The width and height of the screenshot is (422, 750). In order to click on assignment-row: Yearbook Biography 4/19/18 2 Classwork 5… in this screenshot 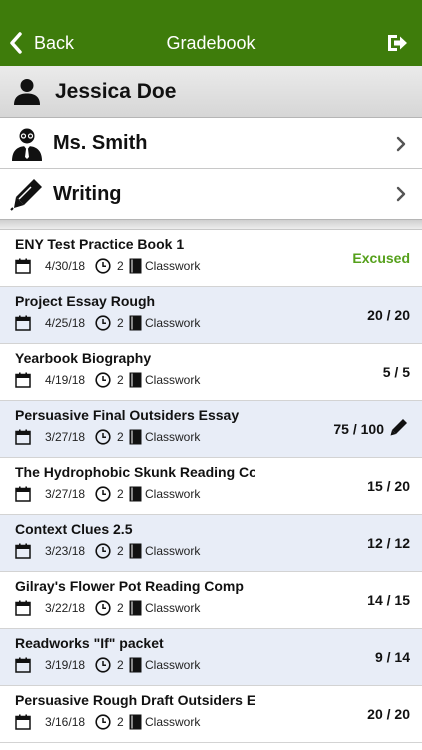, I will do `click(211, 372)`.